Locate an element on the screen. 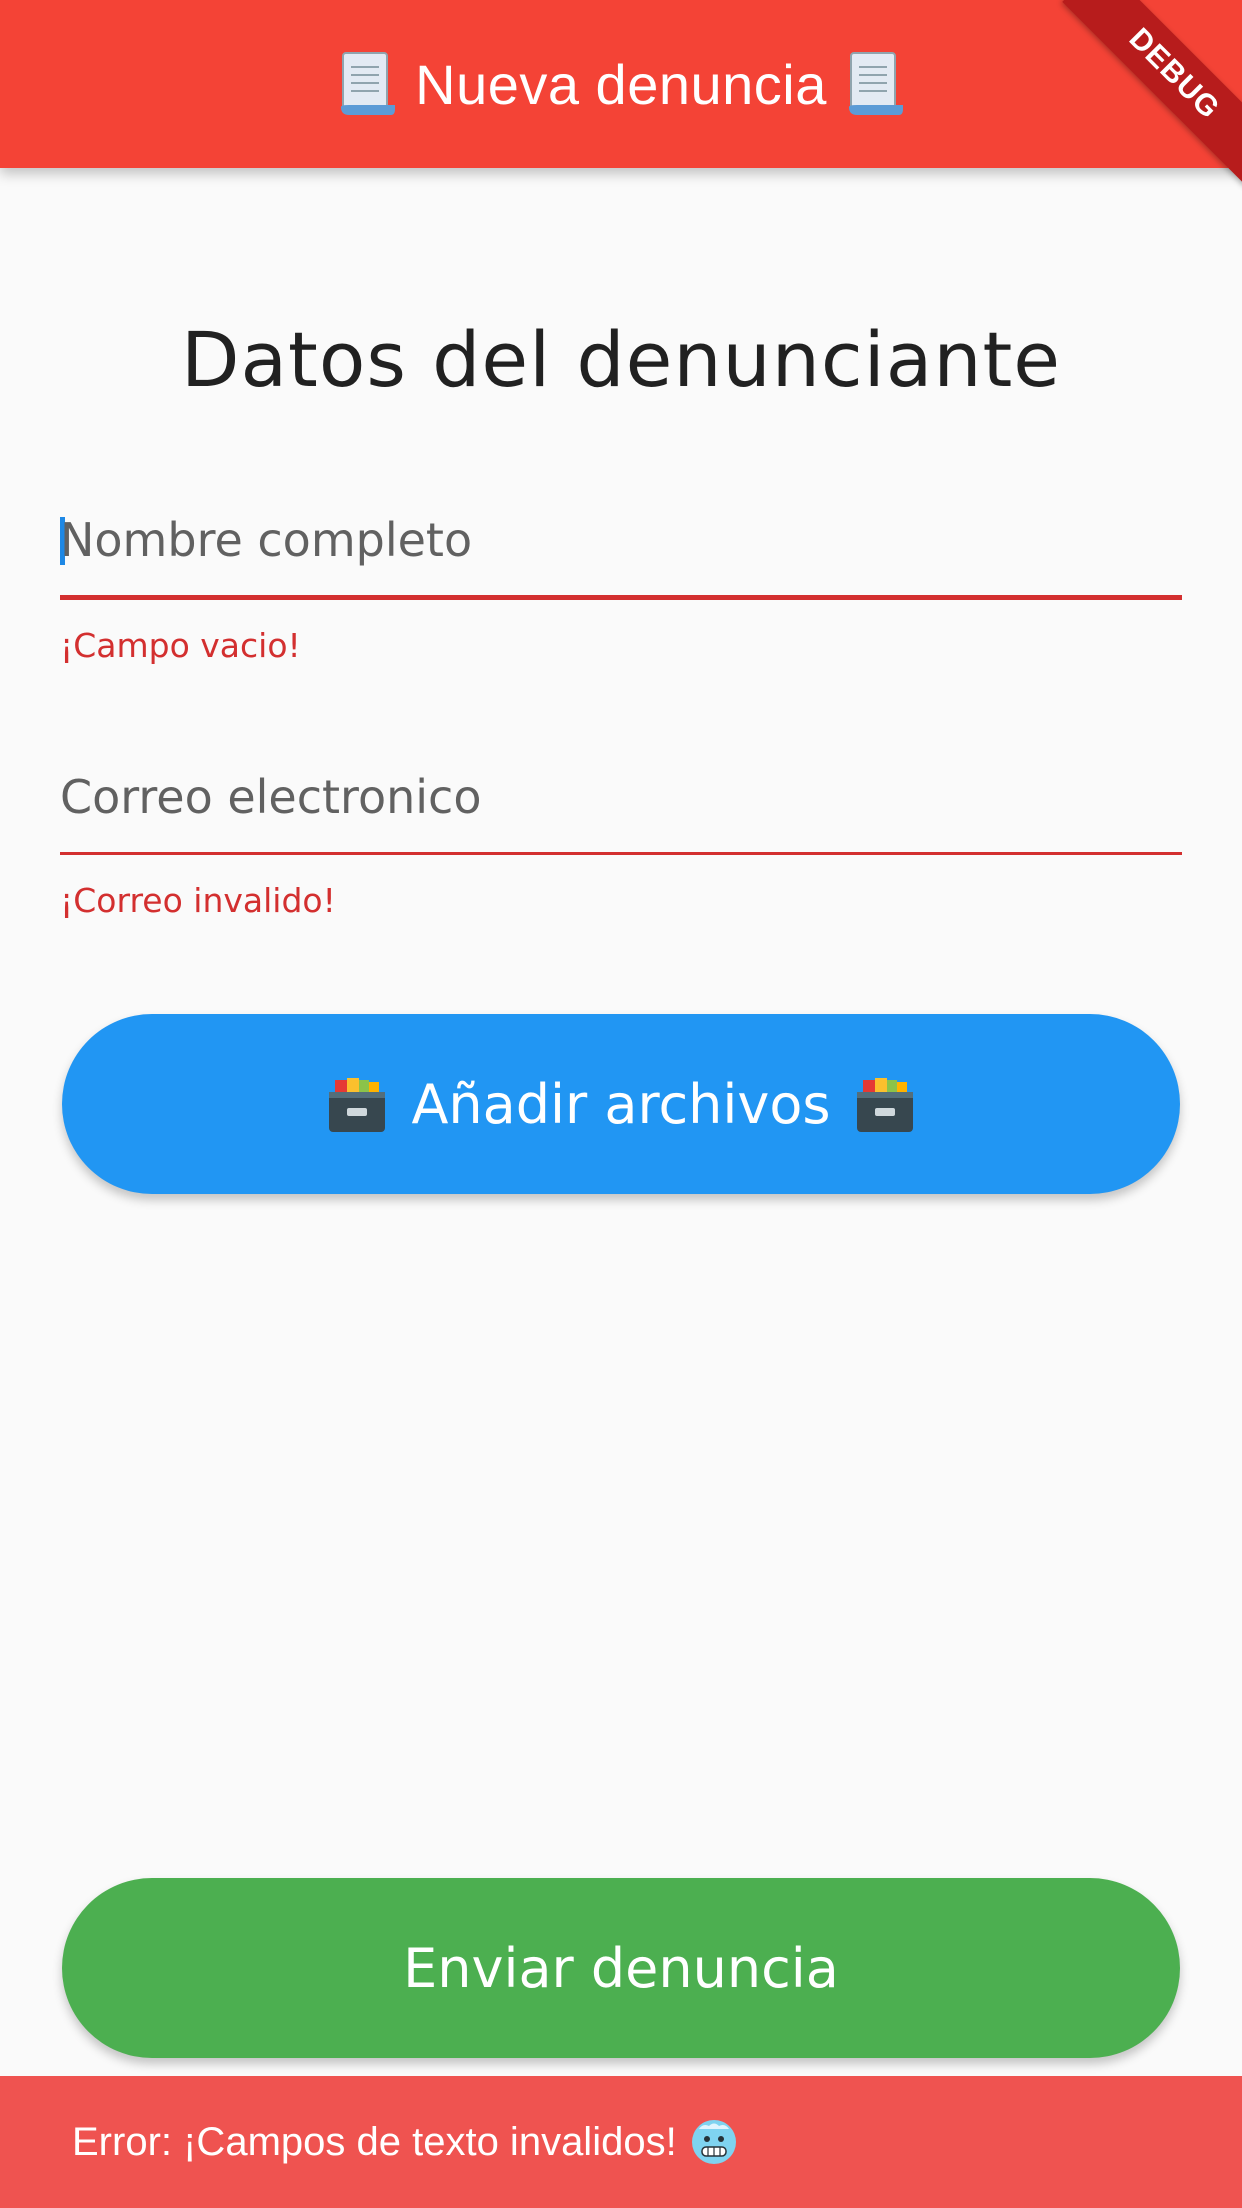 This screenshot has width=1242, height=2208. add-files-label: Añadir archivos is located at coordinates (621, 1104).